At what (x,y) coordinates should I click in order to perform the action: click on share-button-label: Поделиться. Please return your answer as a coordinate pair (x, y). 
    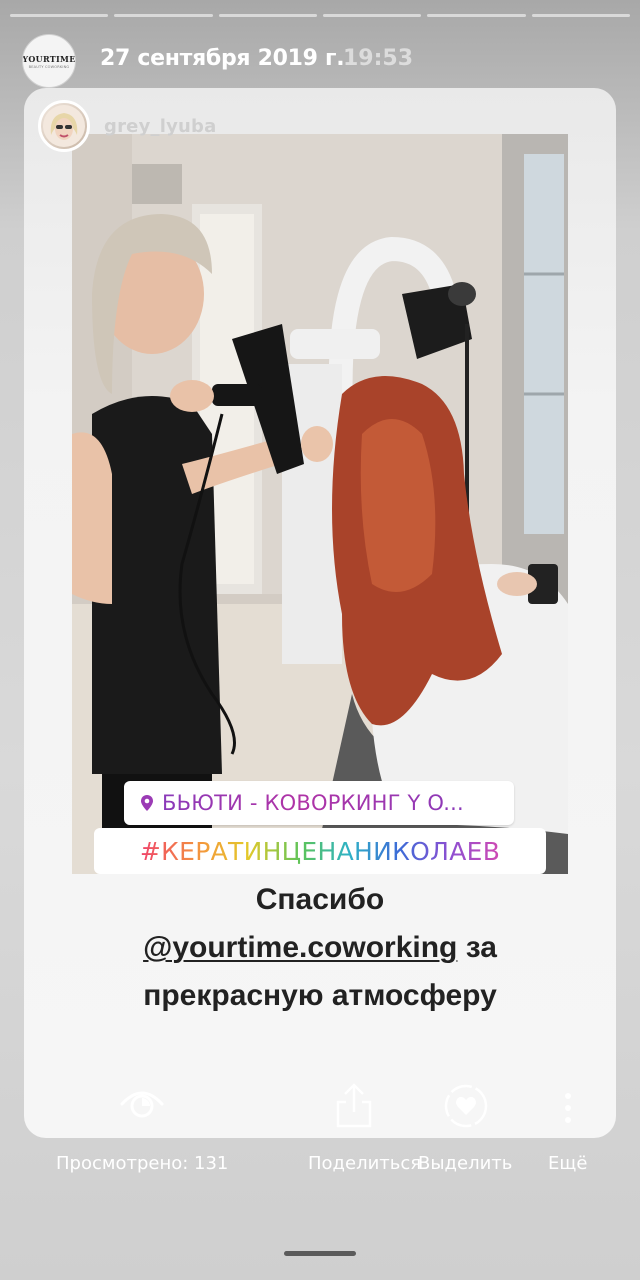
    Looking at the image, I should click on (364, 1164).